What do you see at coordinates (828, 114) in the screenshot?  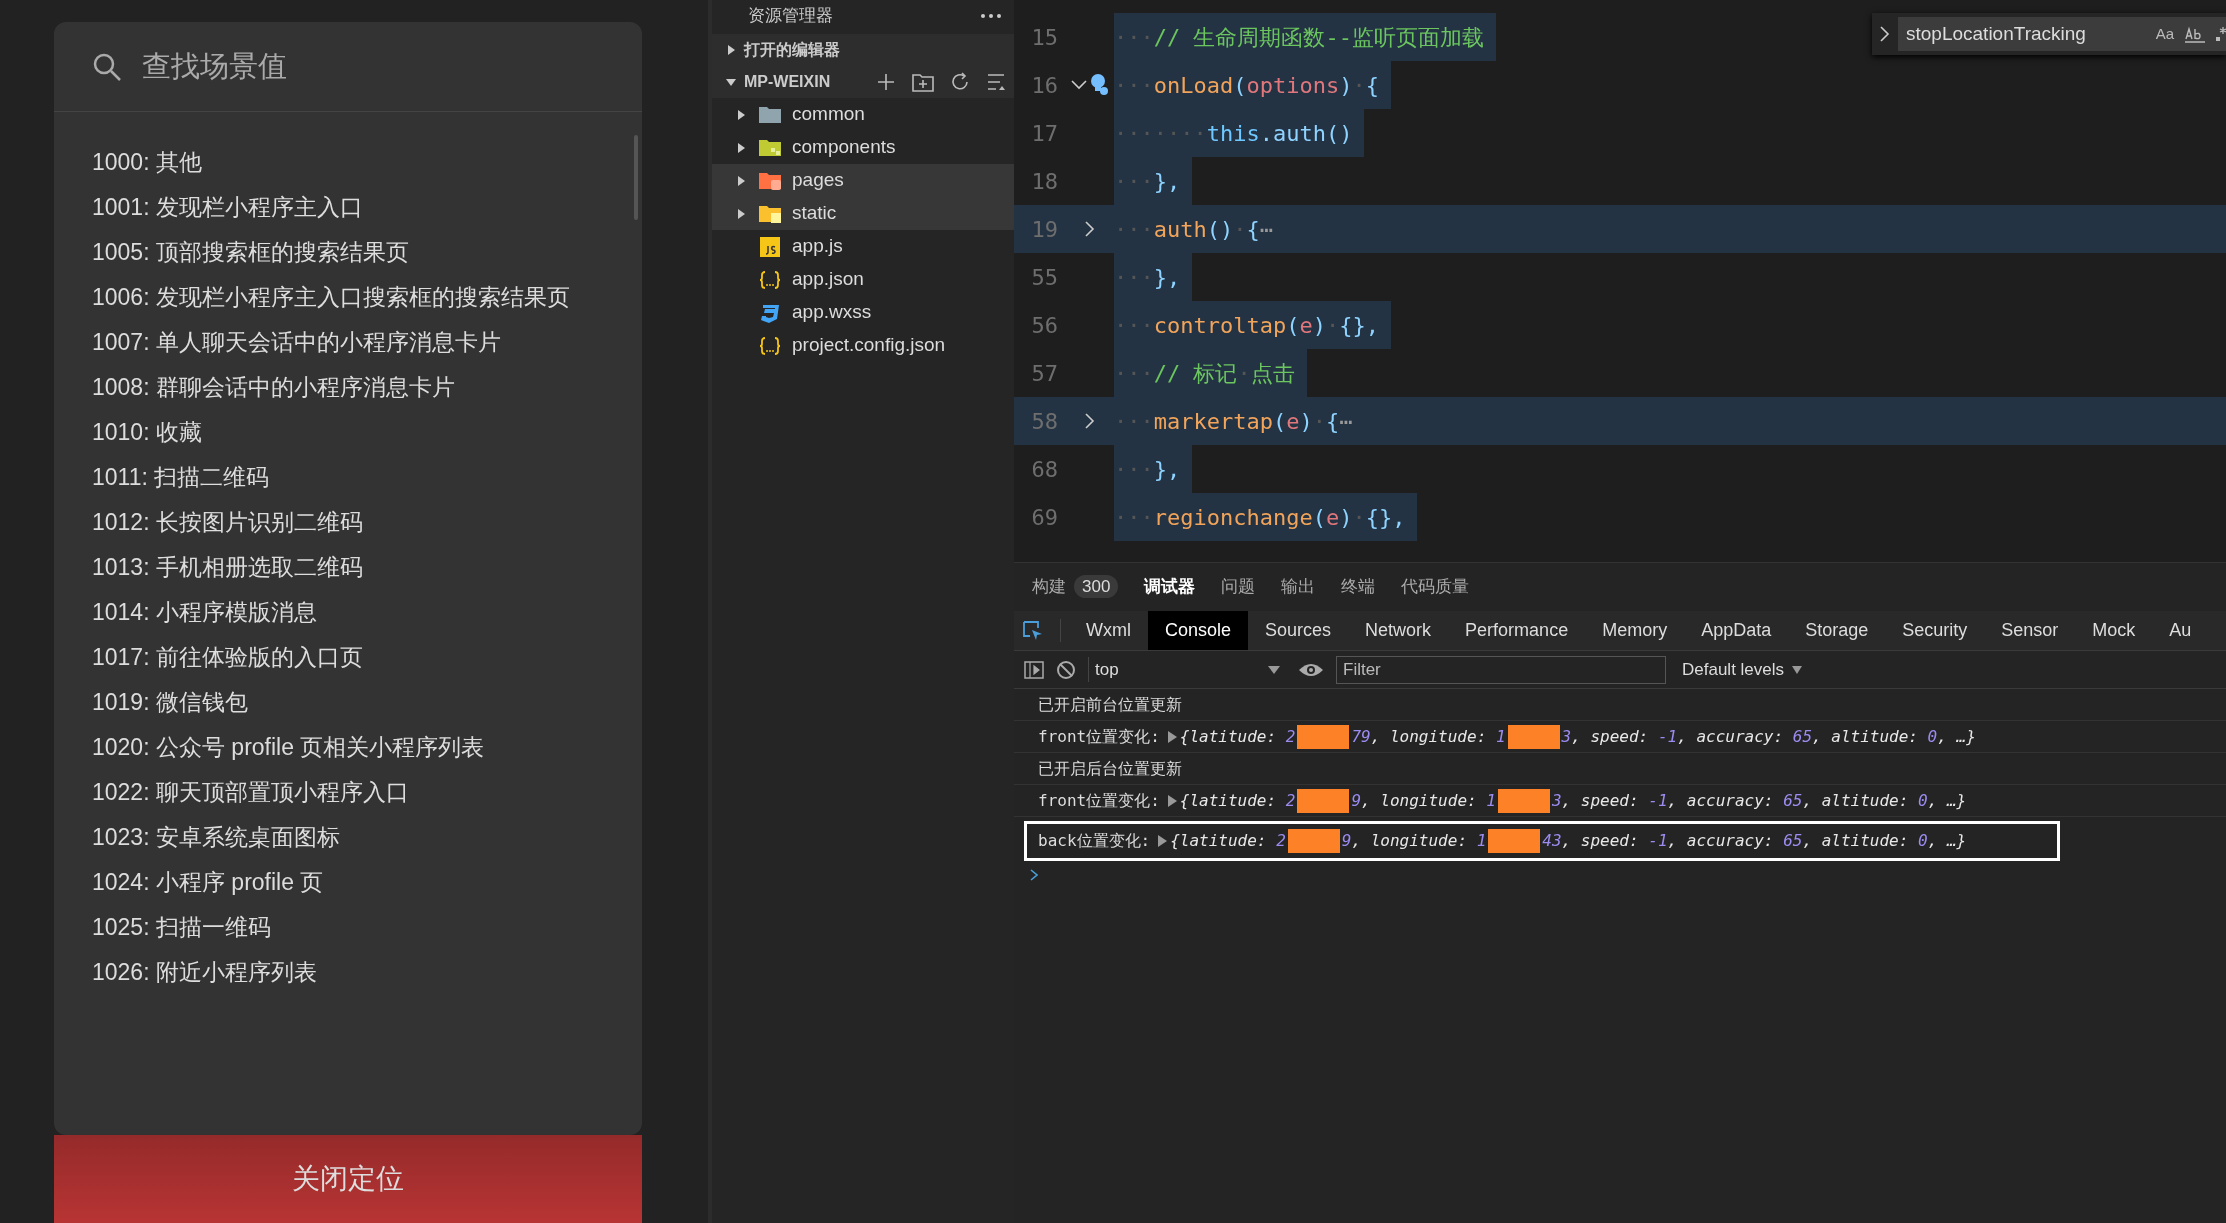 I see `file-tree-item: common` at bounding box center [828, 114].